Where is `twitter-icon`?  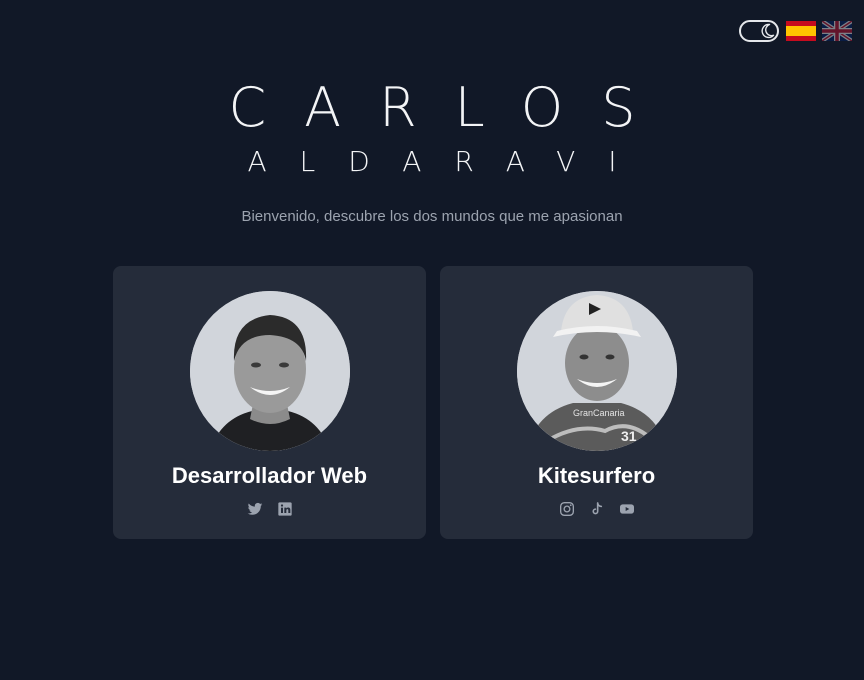
twitter-icon is located at coordinates (255, 509).